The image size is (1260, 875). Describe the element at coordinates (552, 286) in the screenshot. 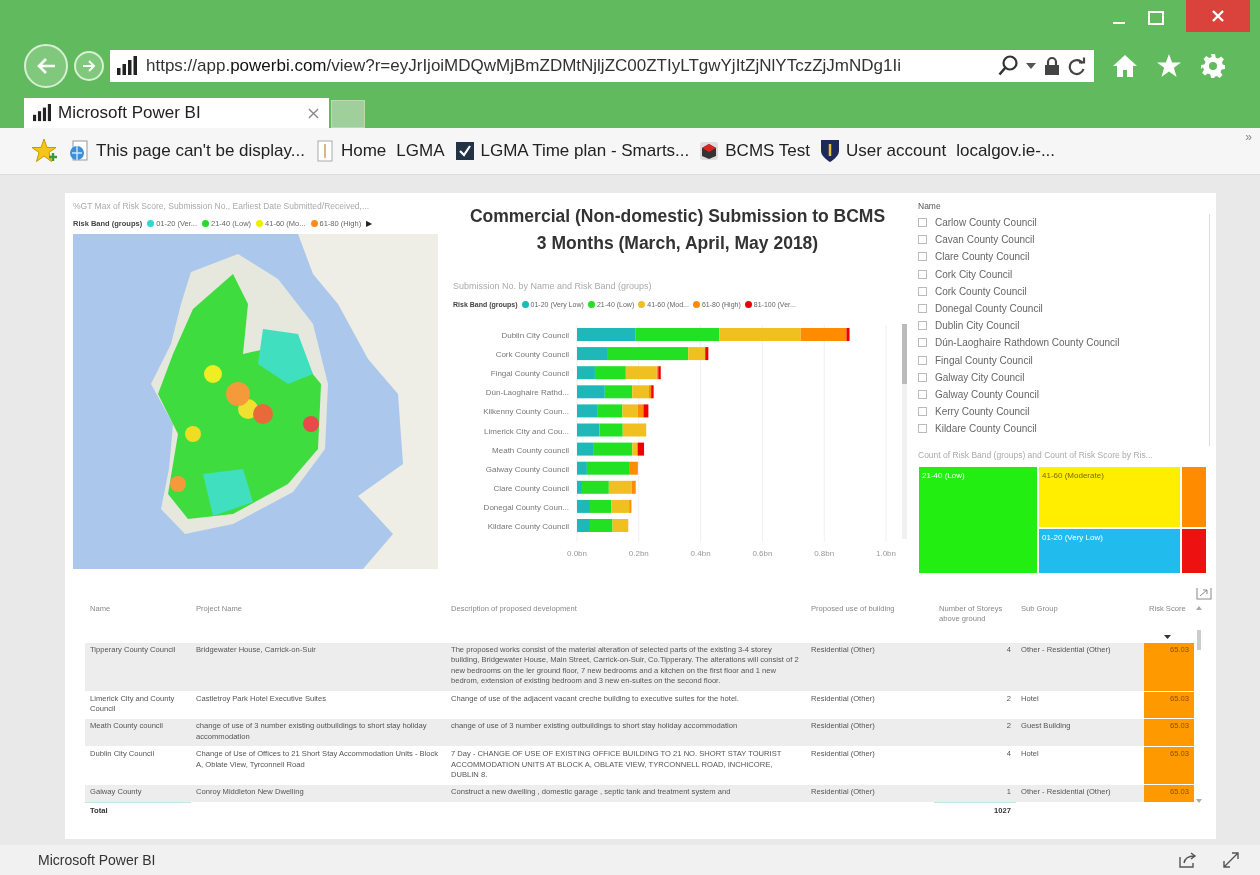

I see `chart-title: Submission No. by Name and Risk Band (groups)` at that location.